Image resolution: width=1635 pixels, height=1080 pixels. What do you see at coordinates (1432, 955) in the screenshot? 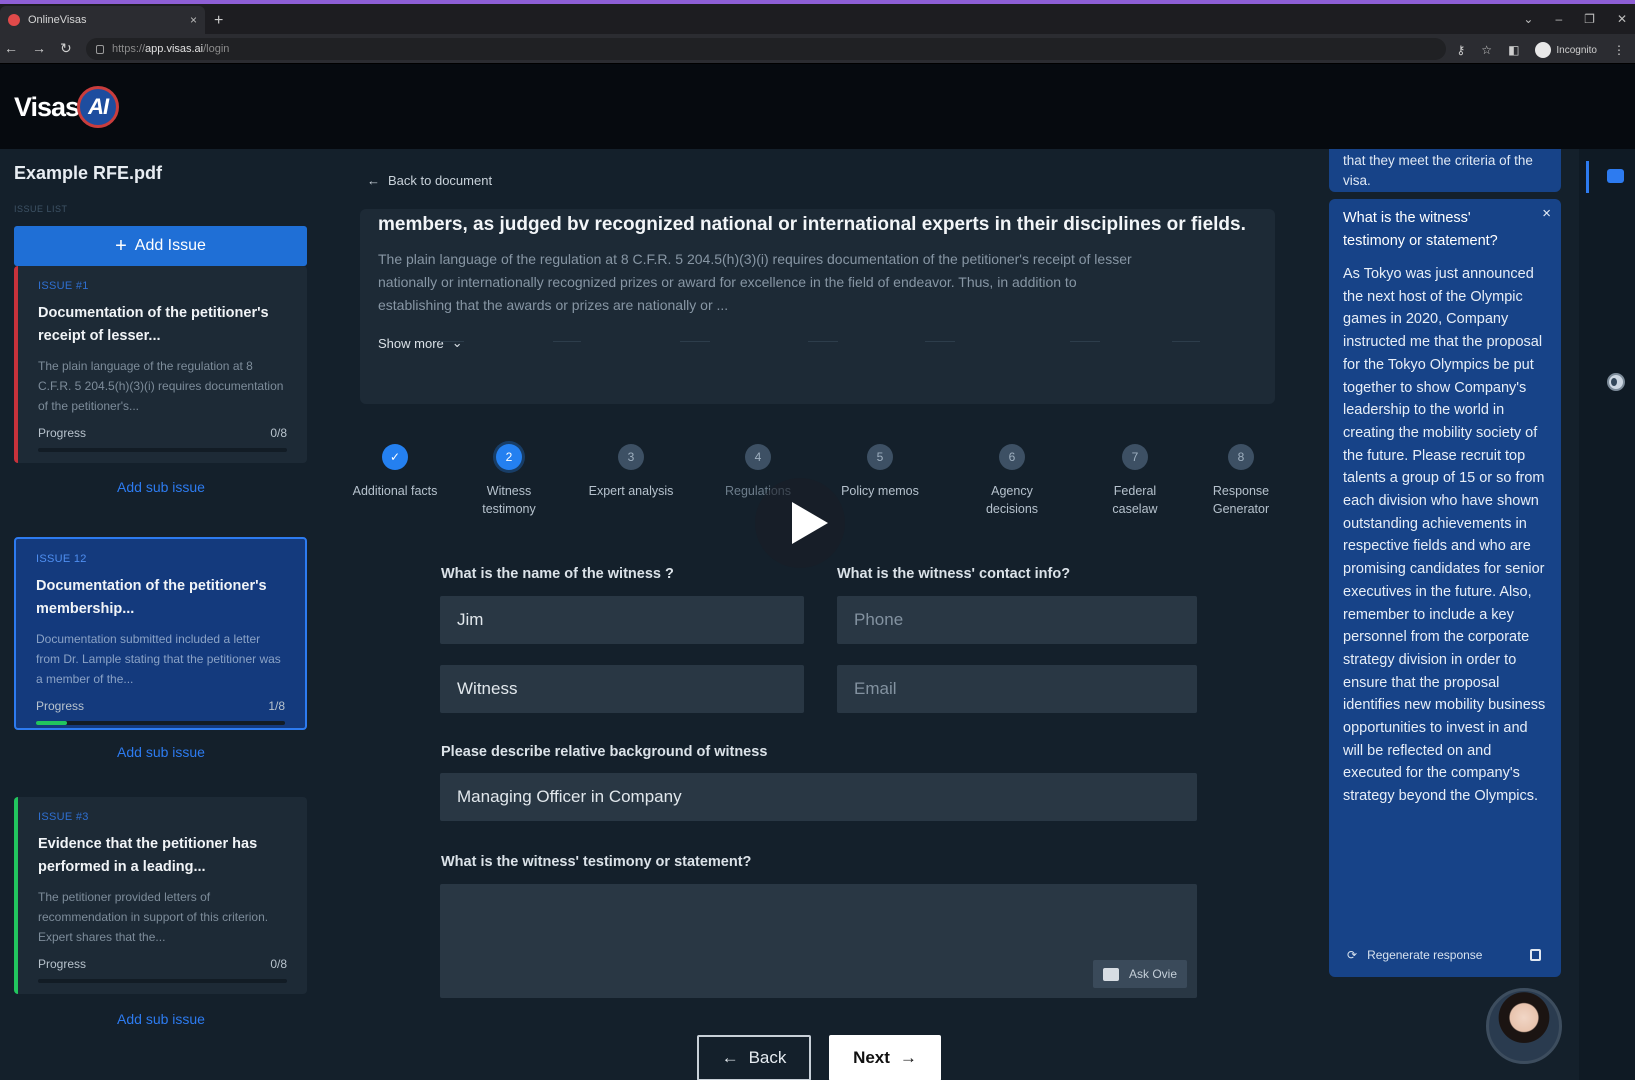
I see `regenerate-response-button: ⟳ Regenerate response` at bounding box center [1432, 955].